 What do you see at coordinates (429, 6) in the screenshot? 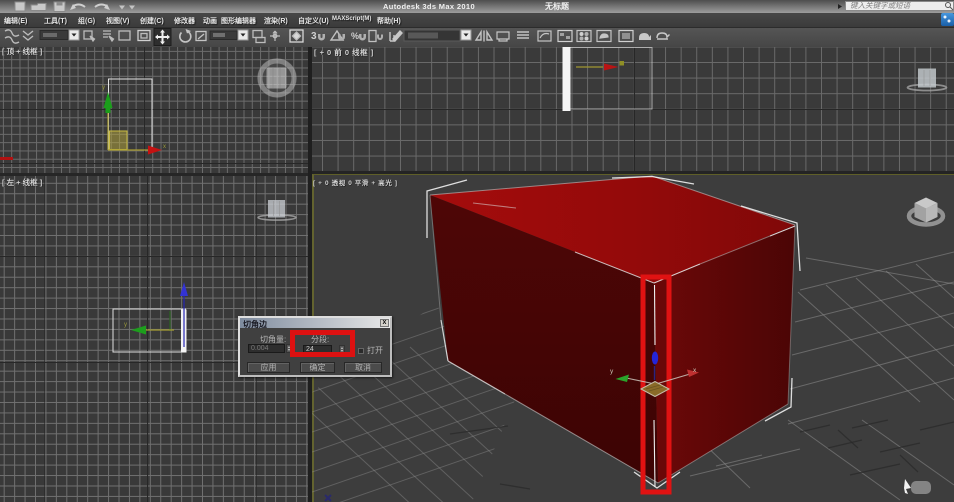
I see `svg-text: Autodesk 3ds Max 2010` at bounding box center [429, 6].